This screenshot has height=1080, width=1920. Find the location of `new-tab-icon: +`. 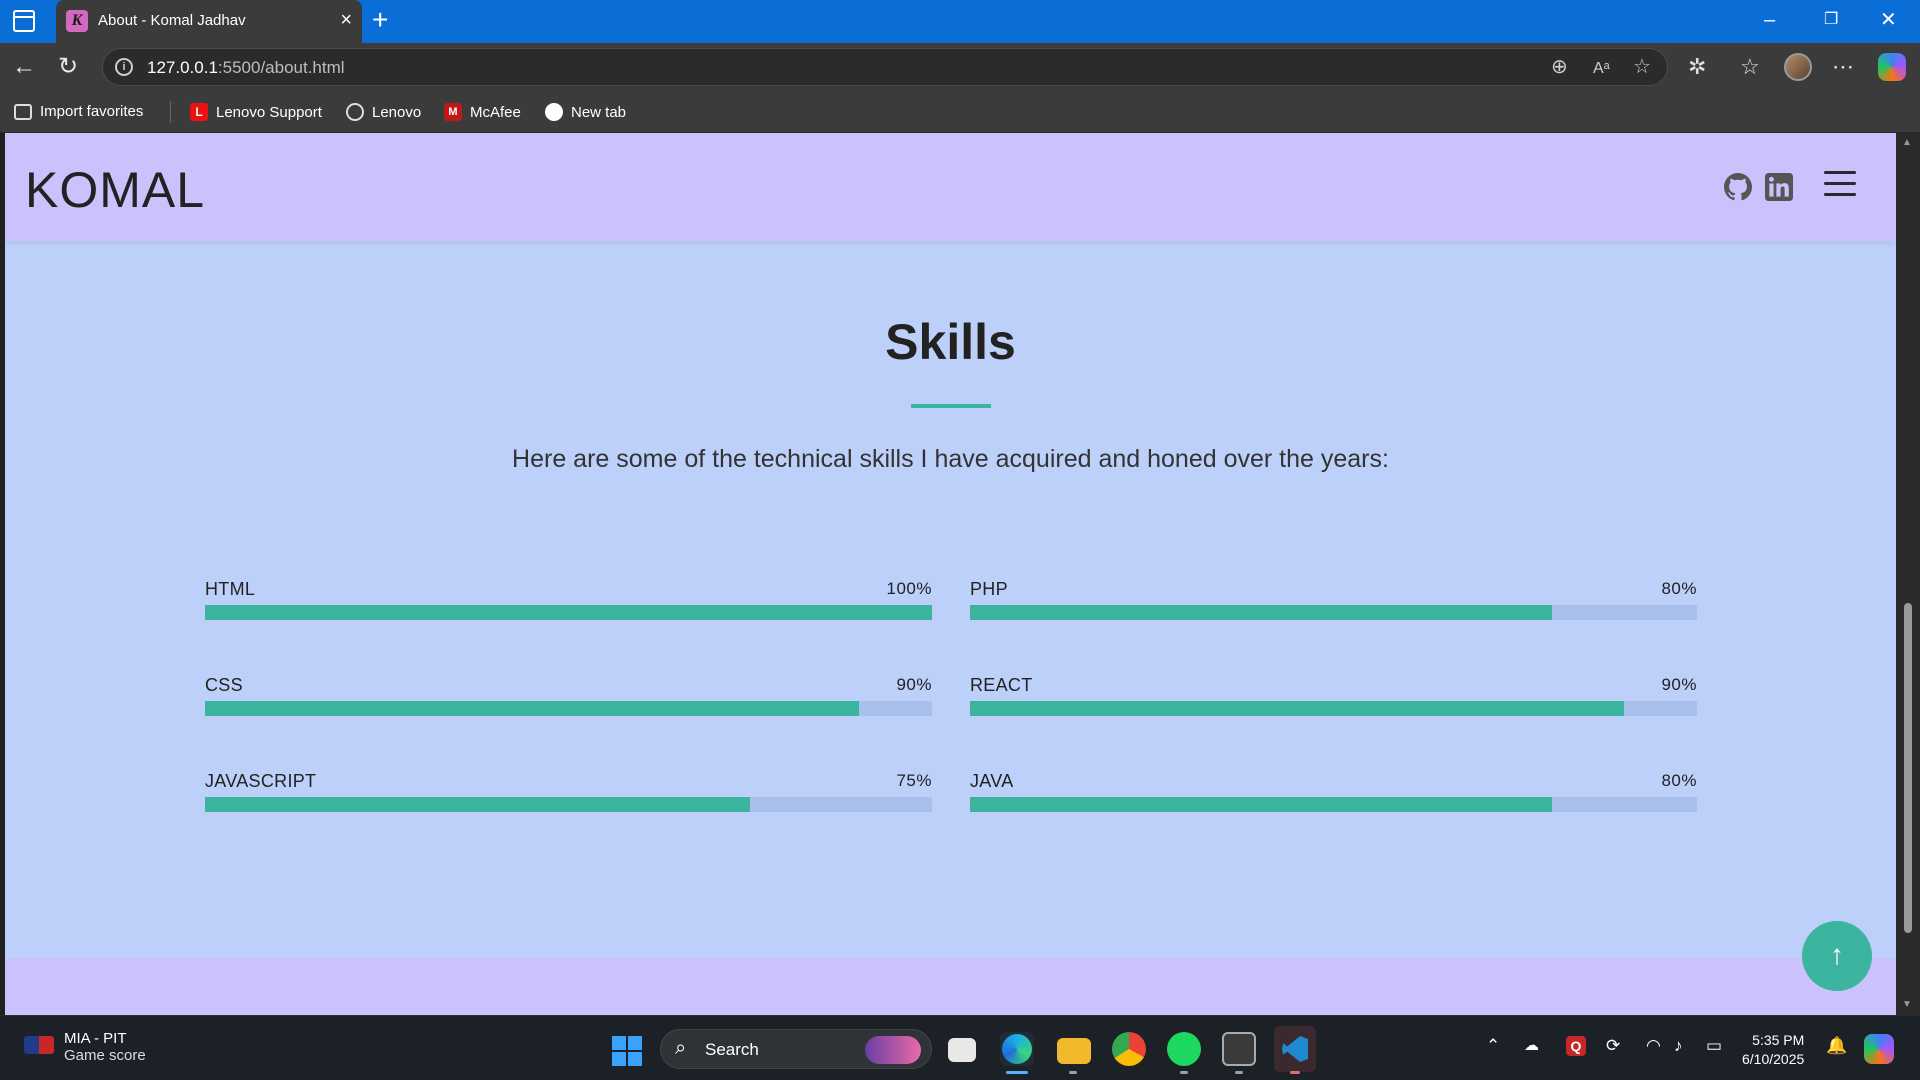

new-tab-icon: + is located at coordinates (380, 20).